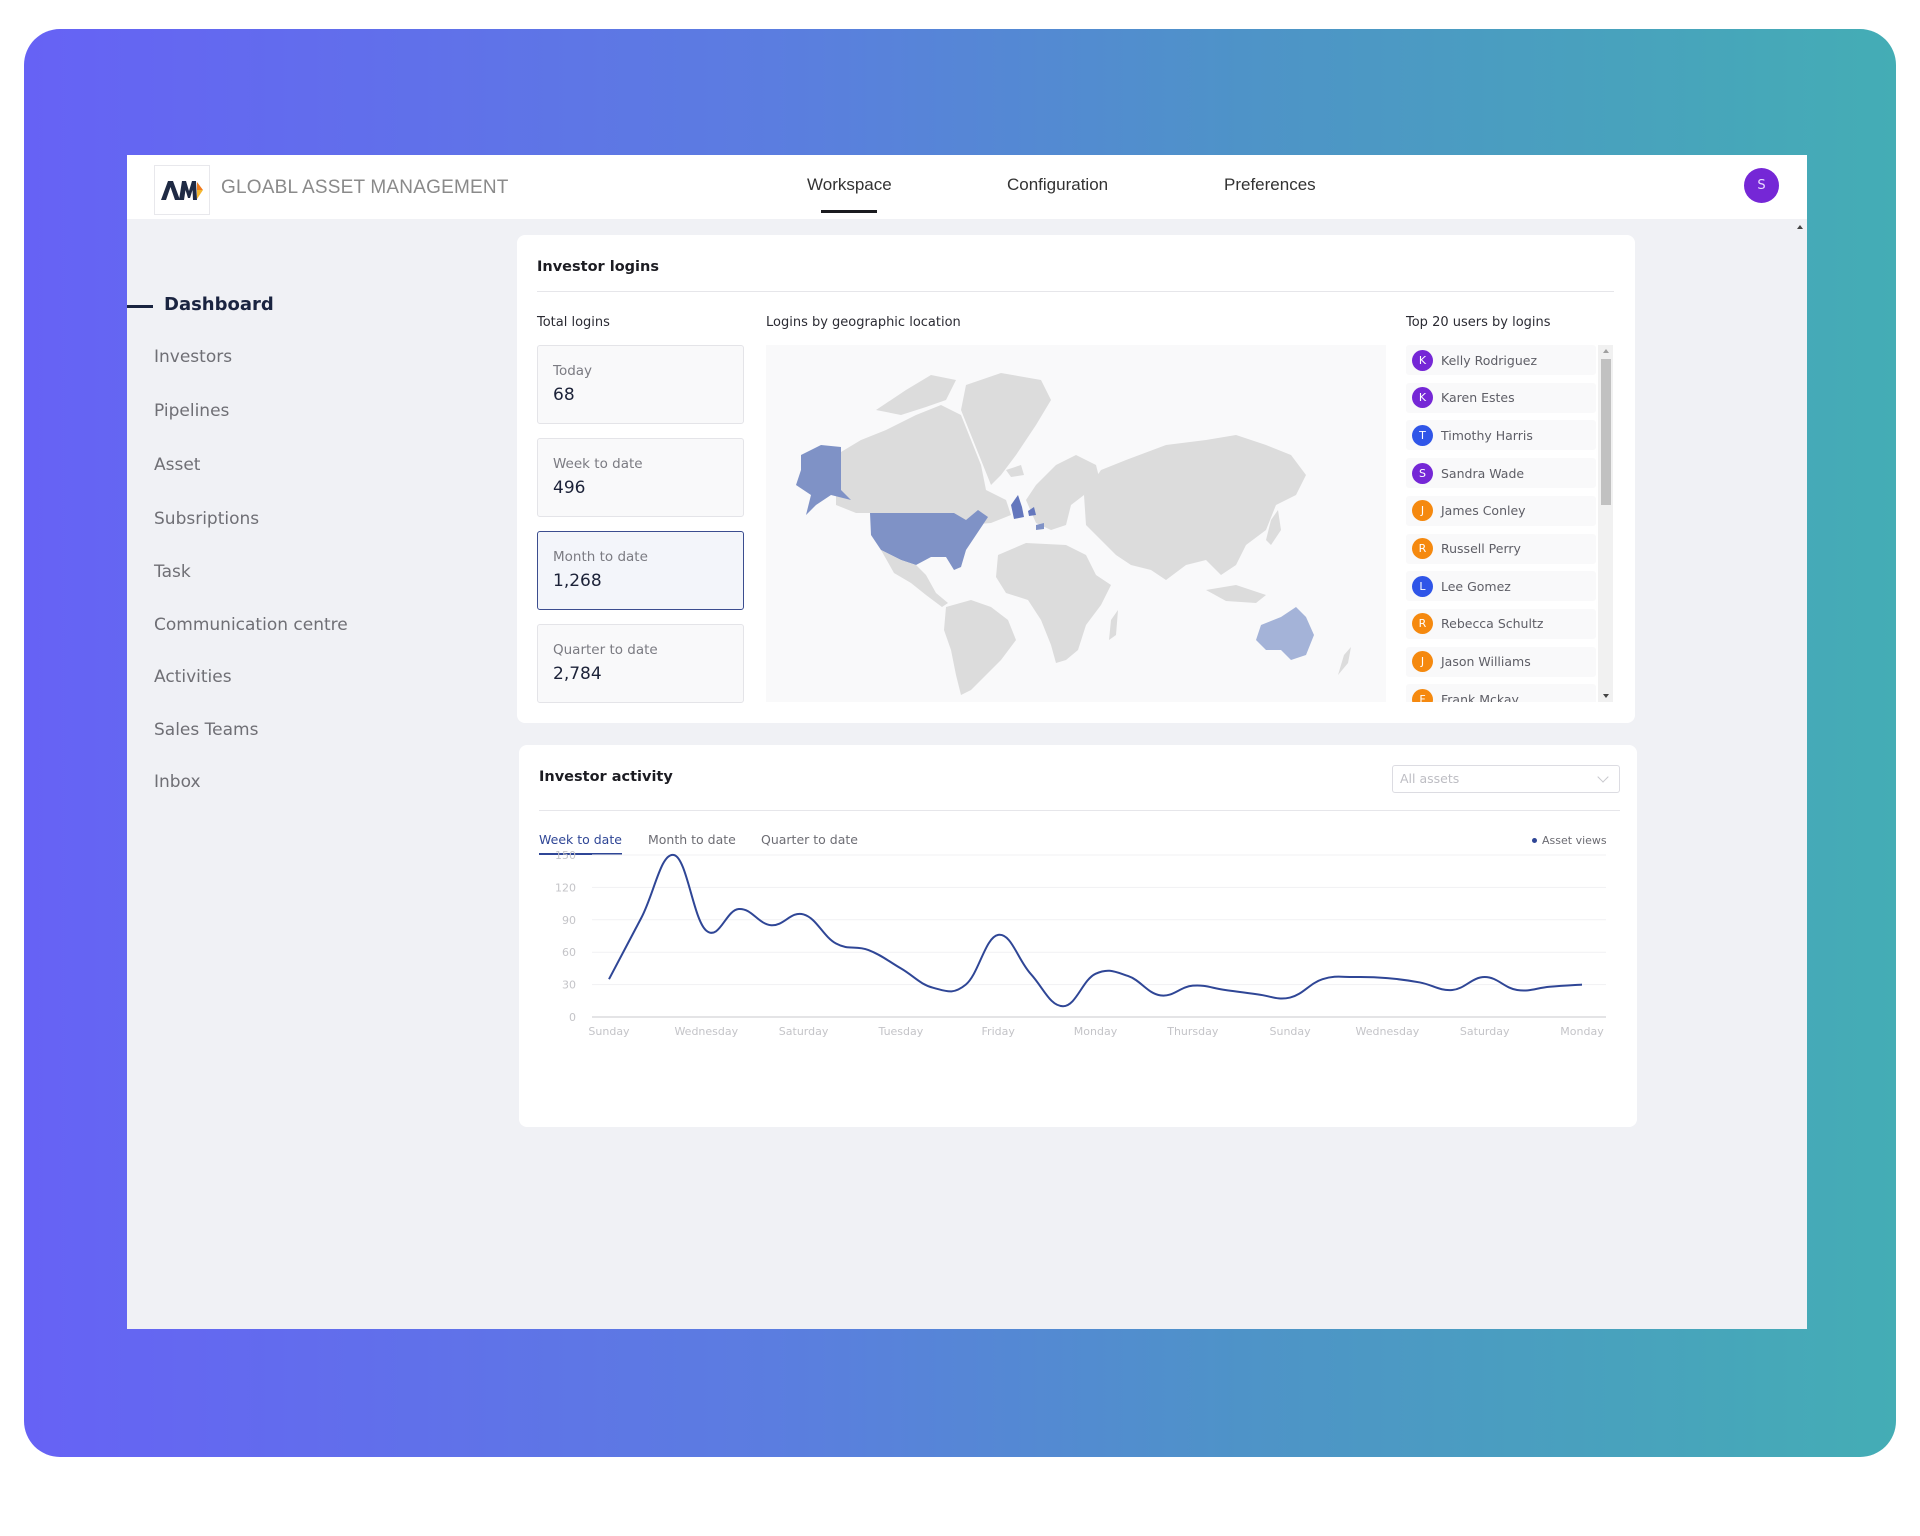 The height and width of the screenshot is (1536, 1920). What do you see at coordinates (600, 557) in the screenshot?
I see `stat-label: Month to date` at bounding box center [600, 557].